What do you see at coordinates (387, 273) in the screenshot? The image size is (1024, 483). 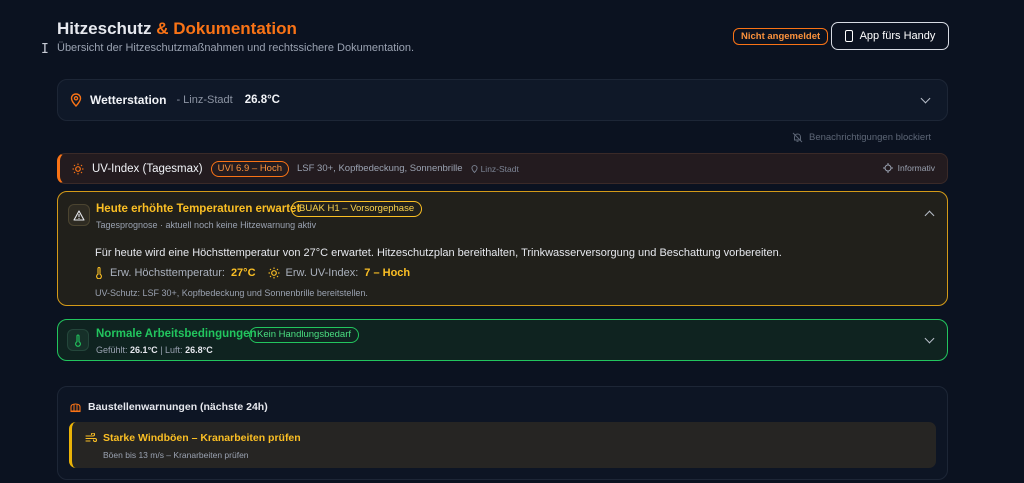 I see `expected-uv-value: 7 – Hoch` at bounding box center [387, 273].